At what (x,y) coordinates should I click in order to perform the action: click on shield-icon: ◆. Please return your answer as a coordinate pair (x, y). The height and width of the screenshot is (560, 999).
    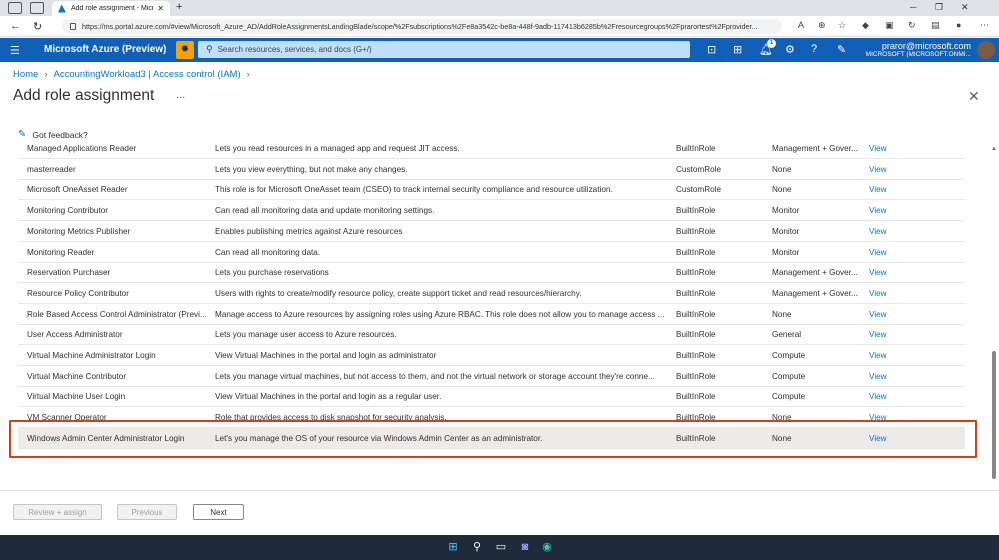
    Looking at the image, I should click on (865, 25).